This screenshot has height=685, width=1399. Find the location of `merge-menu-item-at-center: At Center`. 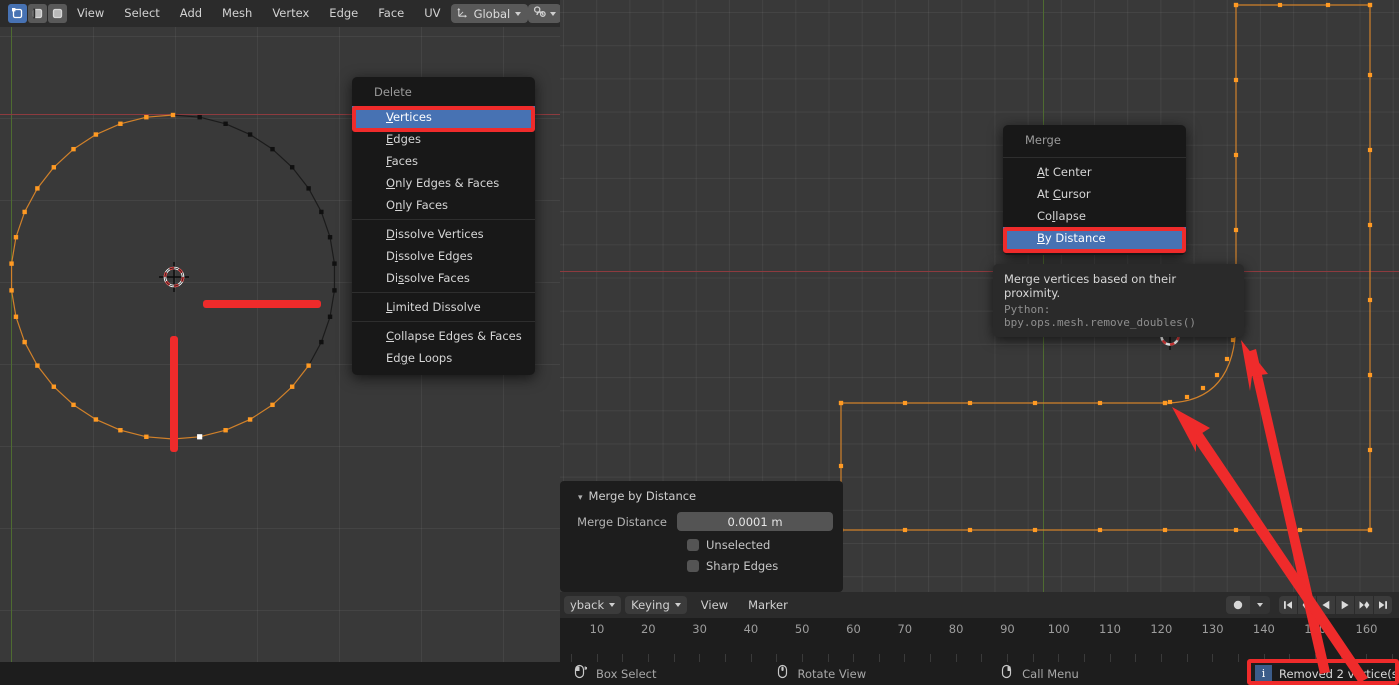

merge-menu-item-at-center: At Center is located at coordinates (1094, 172).